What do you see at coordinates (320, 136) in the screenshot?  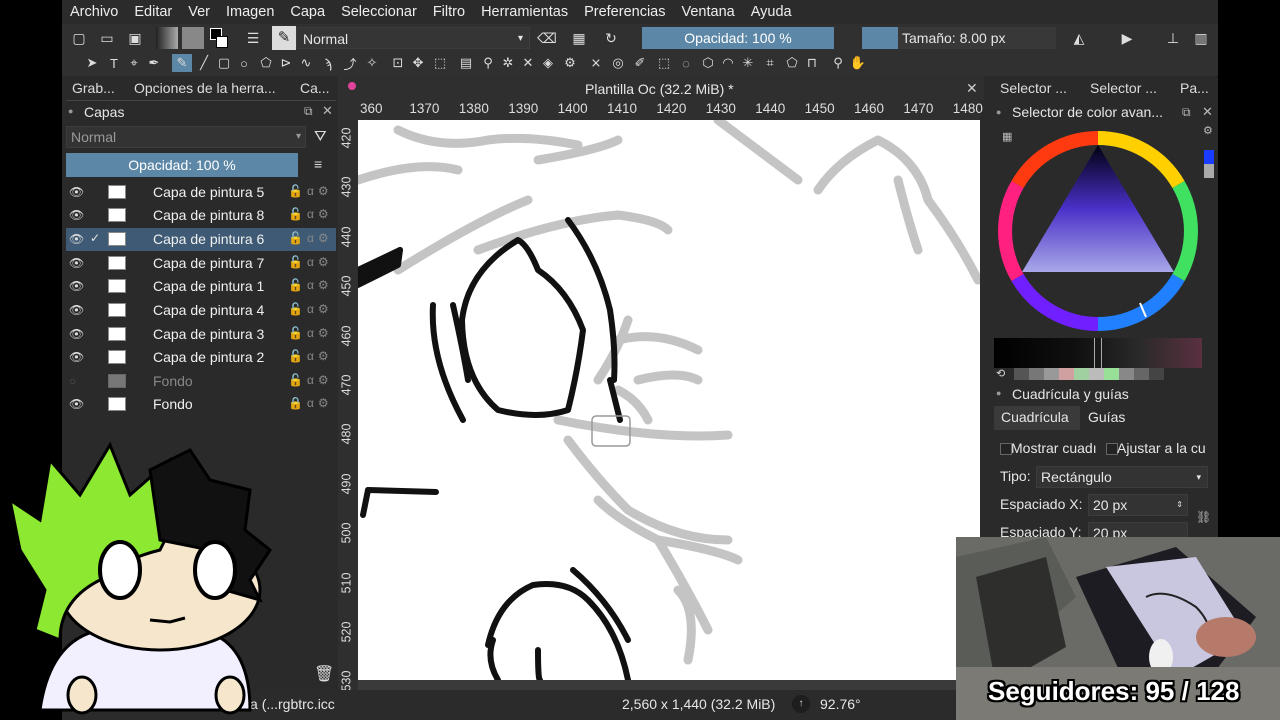 I see `filter-icon: ⛛` at bounding box center [320, 136].